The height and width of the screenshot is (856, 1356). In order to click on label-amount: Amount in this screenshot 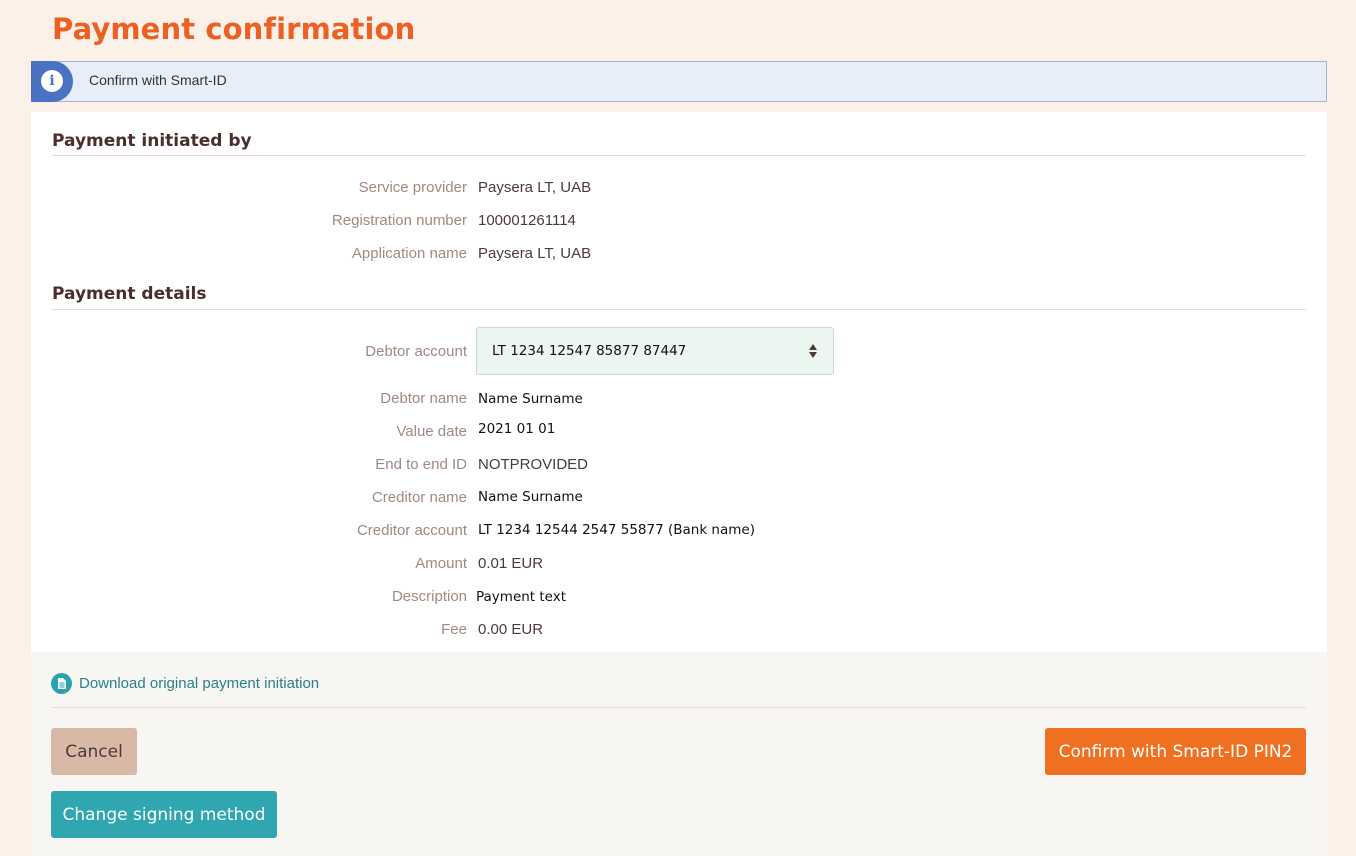, I will do `click(441, 563)`.